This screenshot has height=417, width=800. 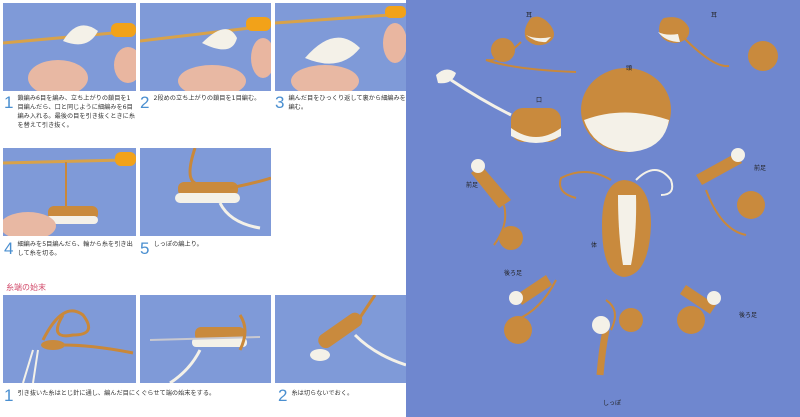 What do you see at coordinates (629, 68) in the screenshot?
I see `label-head: 頭` at bounding box center [629, 68].